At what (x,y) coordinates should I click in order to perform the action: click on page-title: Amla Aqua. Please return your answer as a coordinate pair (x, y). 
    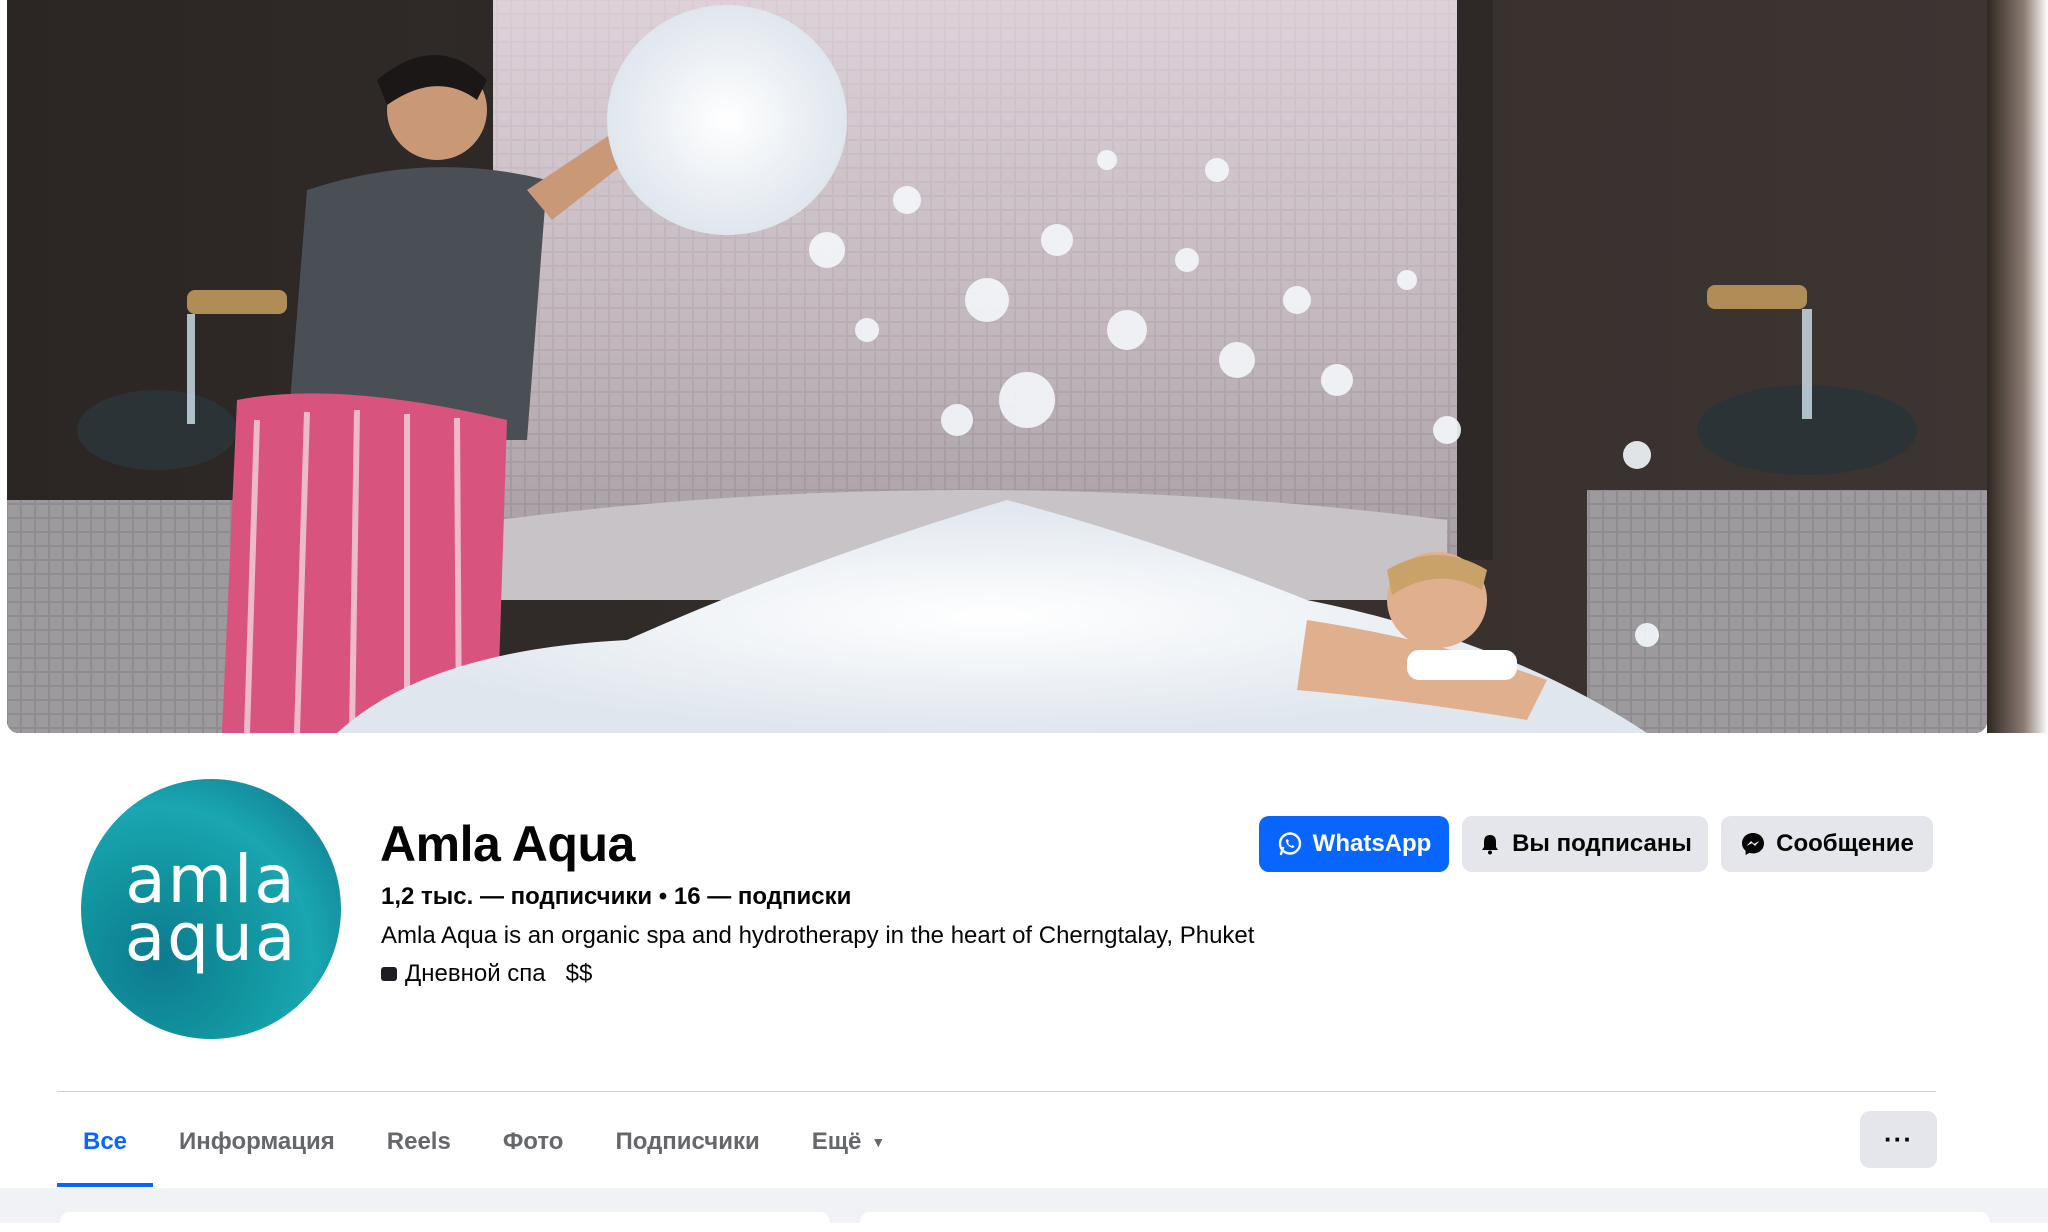
    Looking at the image, I should click on (507, 844).